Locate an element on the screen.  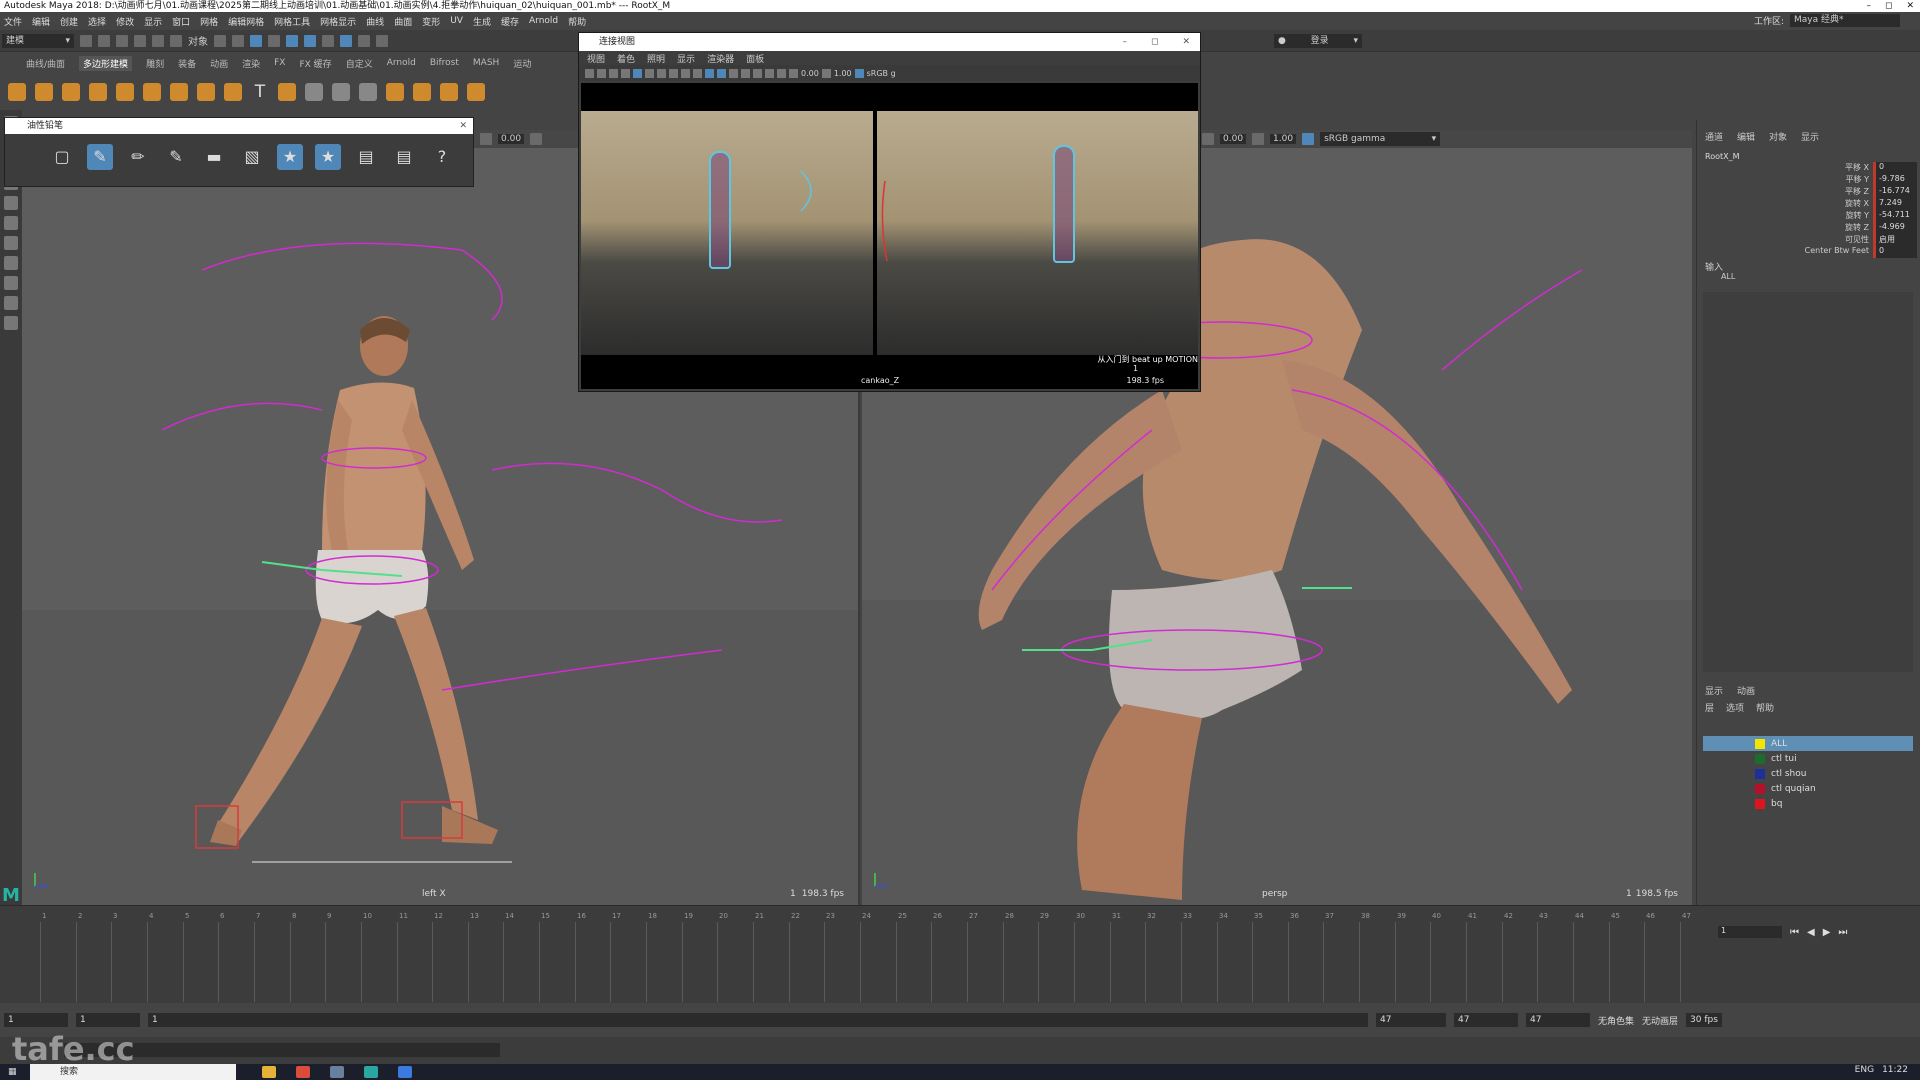
save-scene-icon is located at coordinates (122, 40).